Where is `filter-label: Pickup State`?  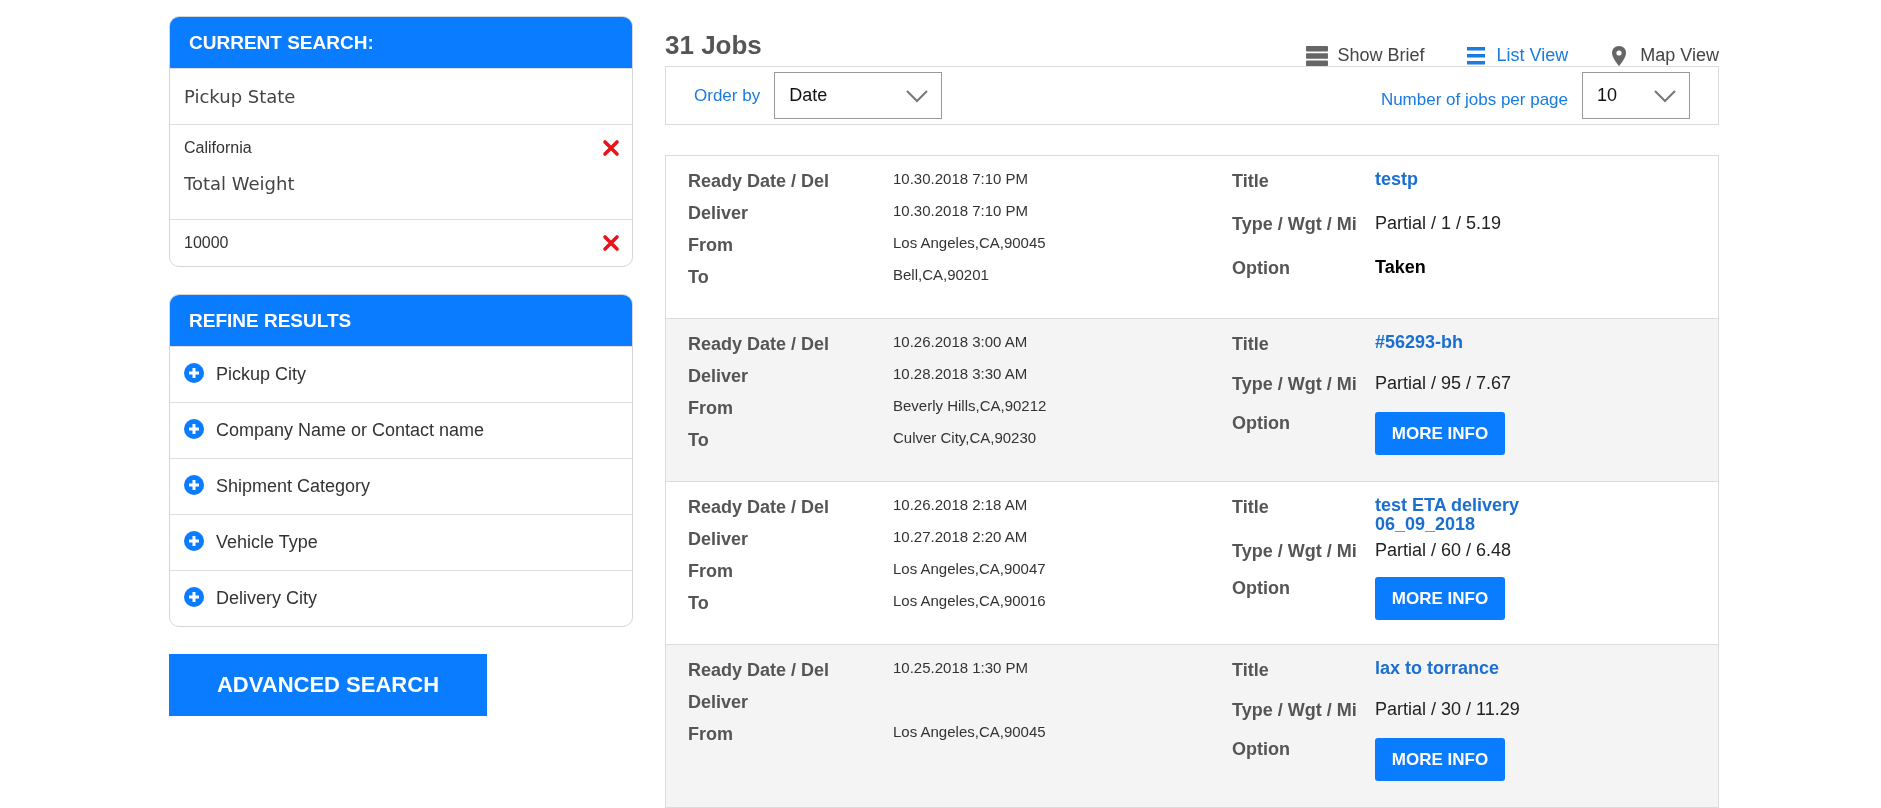 filter-label: Pickup State is located at coordinates (401, 96).